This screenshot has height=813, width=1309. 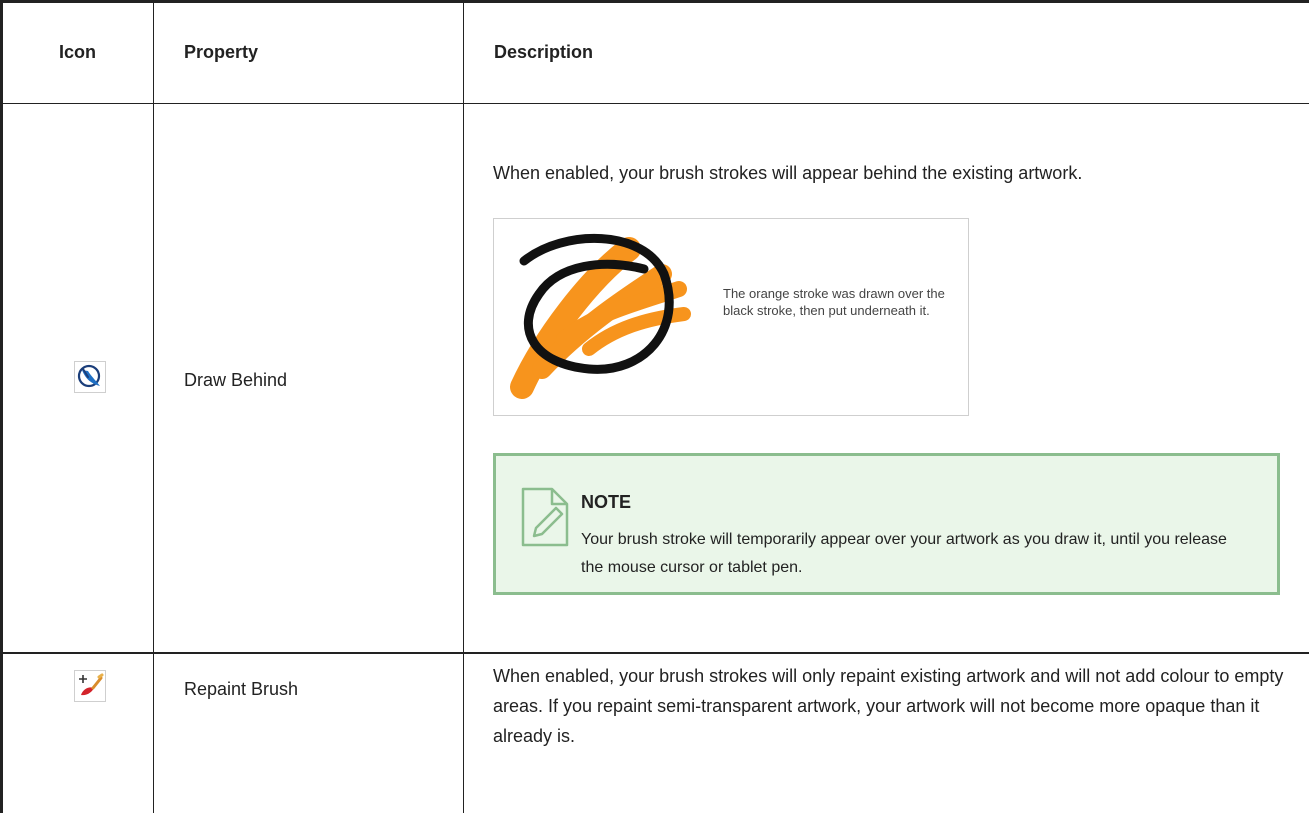 I want to click on stroke-illustration, so click(x=600, y=316).